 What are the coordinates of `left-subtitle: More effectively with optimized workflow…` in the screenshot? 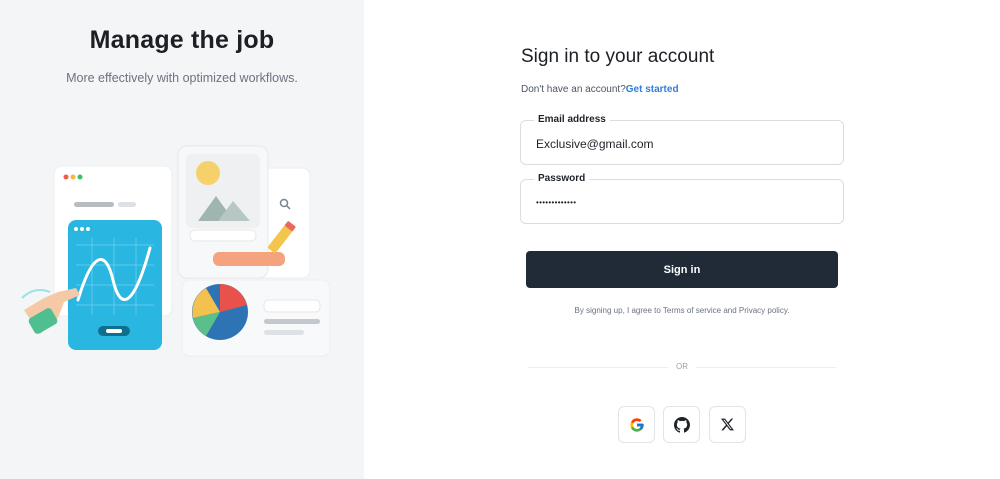 It's located at (182, 78).